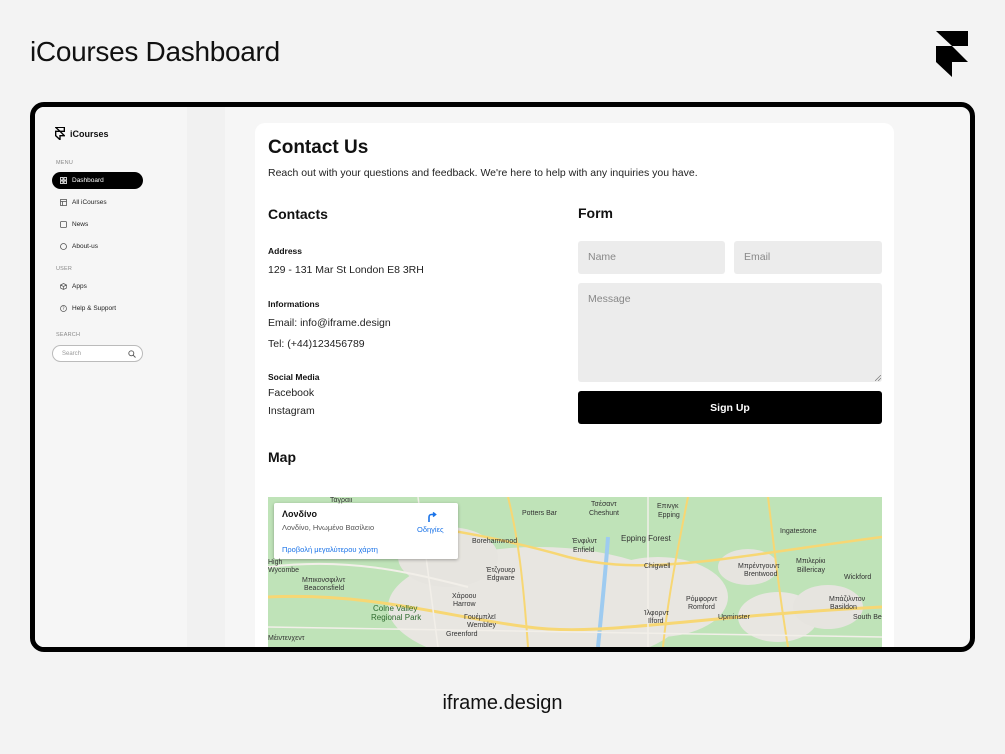 This screenshot has width=1005, height=754. Describe the element at coordinates (501, 570) in the screenshot. I see `map-label: Έτζγουερ` at that location.